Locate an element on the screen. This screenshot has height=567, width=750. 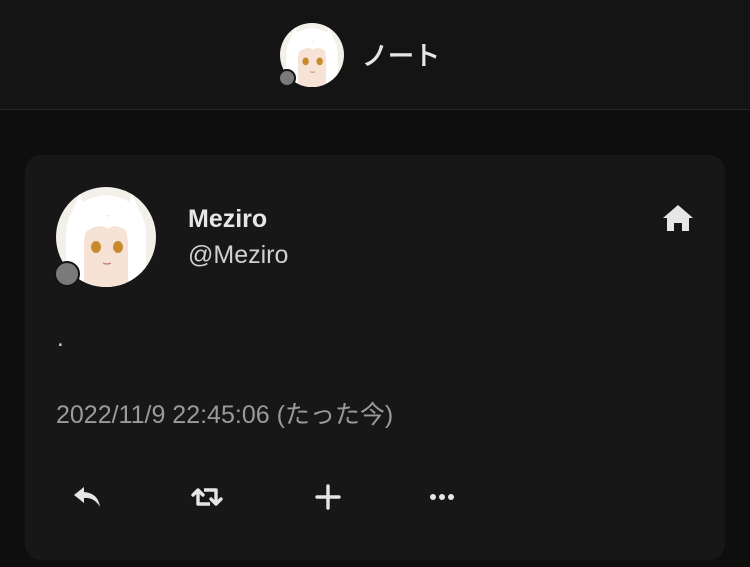
note-avatar is located at coordinates (105, 237).